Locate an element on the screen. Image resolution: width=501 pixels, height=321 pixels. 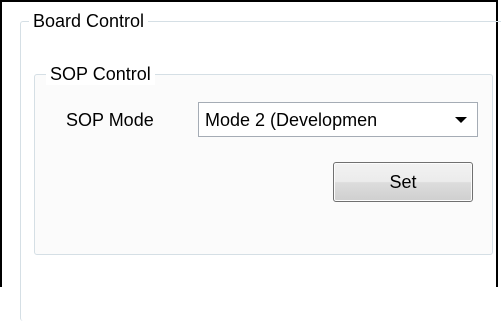
board-control-title: Board Control is located at coordinates (89, 21).